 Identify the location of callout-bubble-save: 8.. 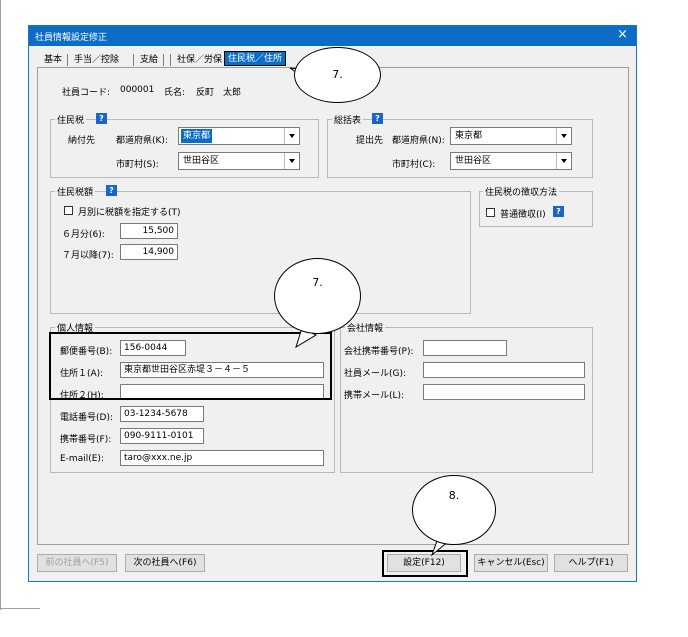
(454, 510).